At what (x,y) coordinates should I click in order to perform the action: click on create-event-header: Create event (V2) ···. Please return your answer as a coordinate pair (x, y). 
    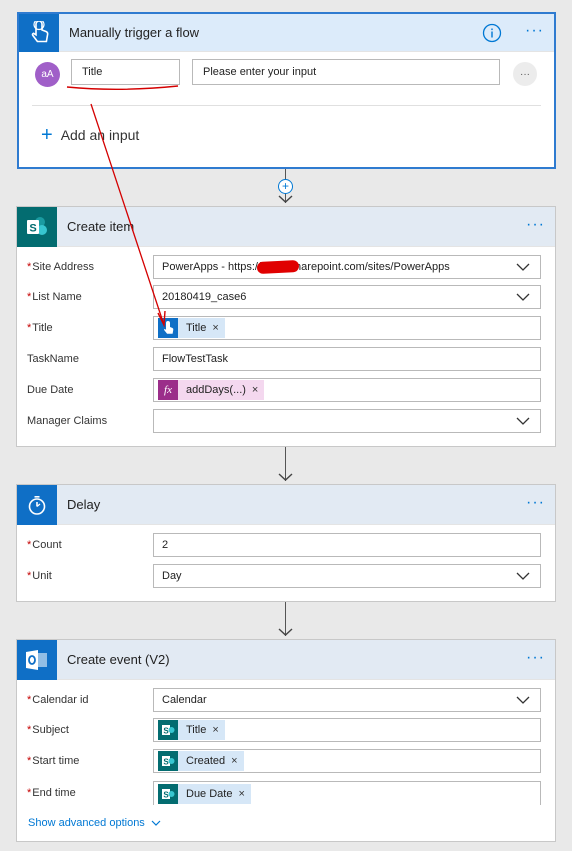
    Looking at the image, I should click on (286, 659).